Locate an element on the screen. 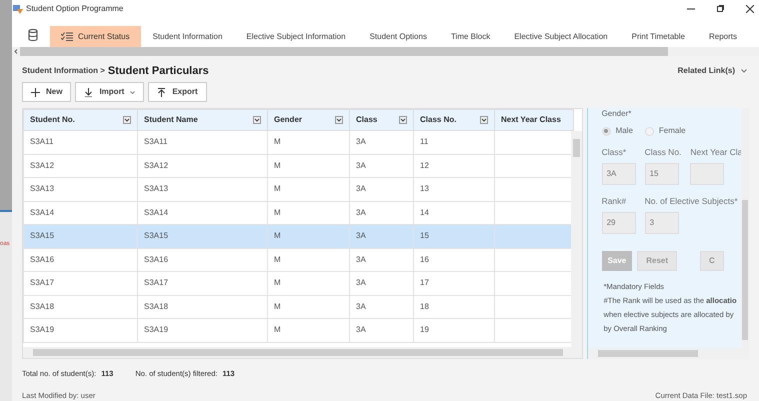  plus-icon is located at coordinates (35, 92).